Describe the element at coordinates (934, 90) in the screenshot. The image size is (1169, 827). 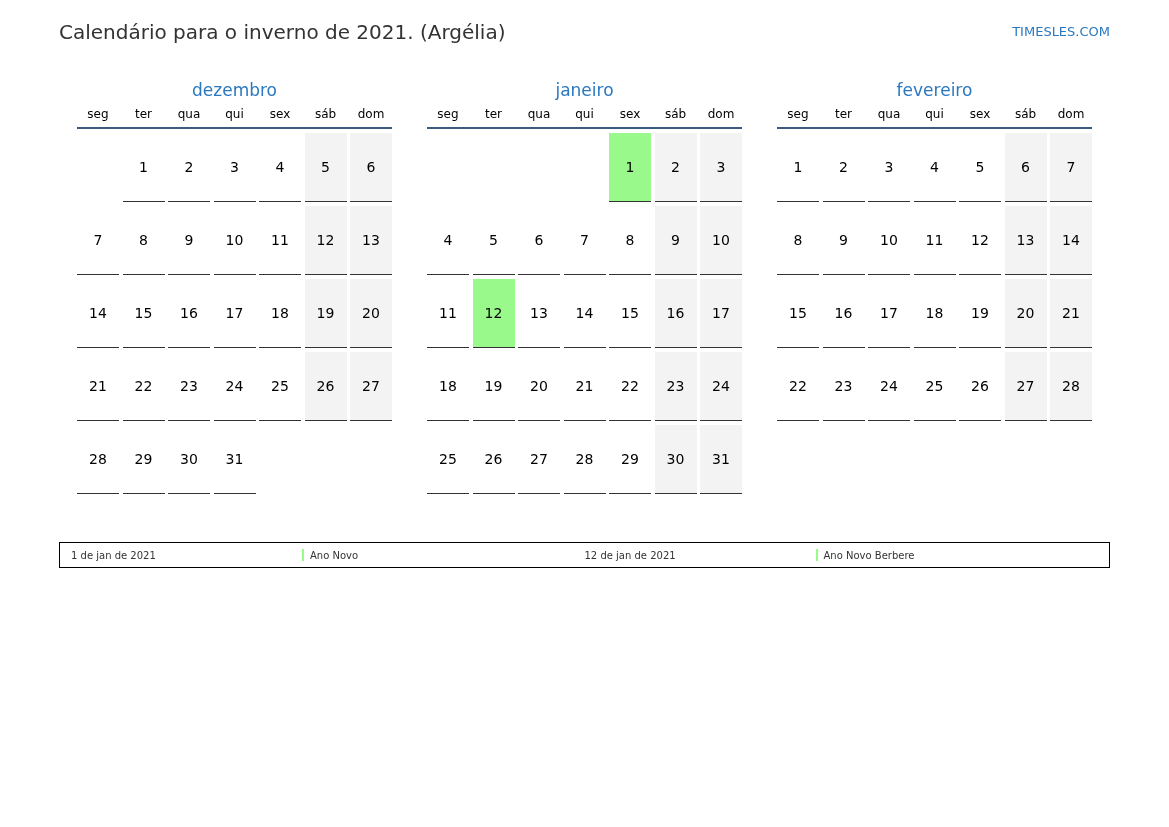
I see `month-title: fevereiro` at that location.